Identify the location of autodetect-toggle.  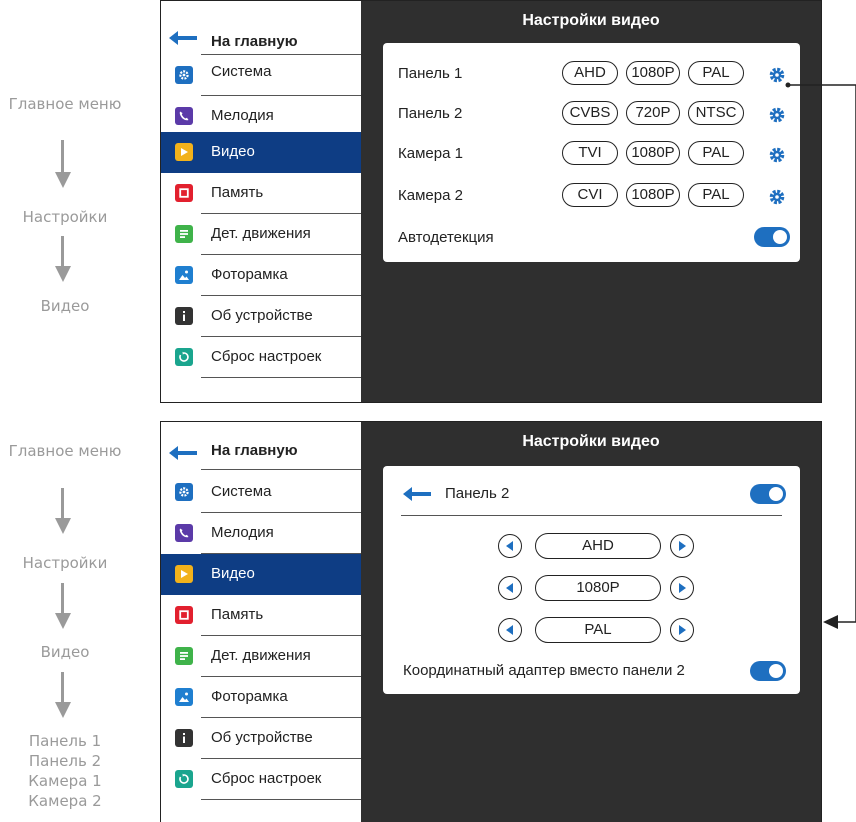
(772, 237).